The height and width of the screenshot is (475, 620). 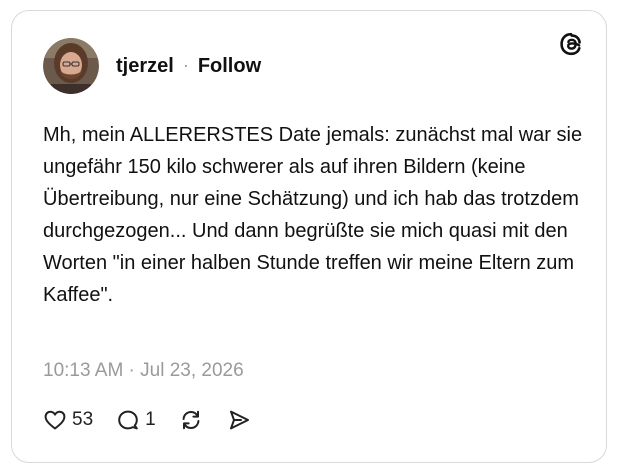 What do you see at coordinates (143, 371) in the screenshot?
I see `post-timestamp: 10:13 AM · Jul 23, 2026` at bounding box center [143, 371].